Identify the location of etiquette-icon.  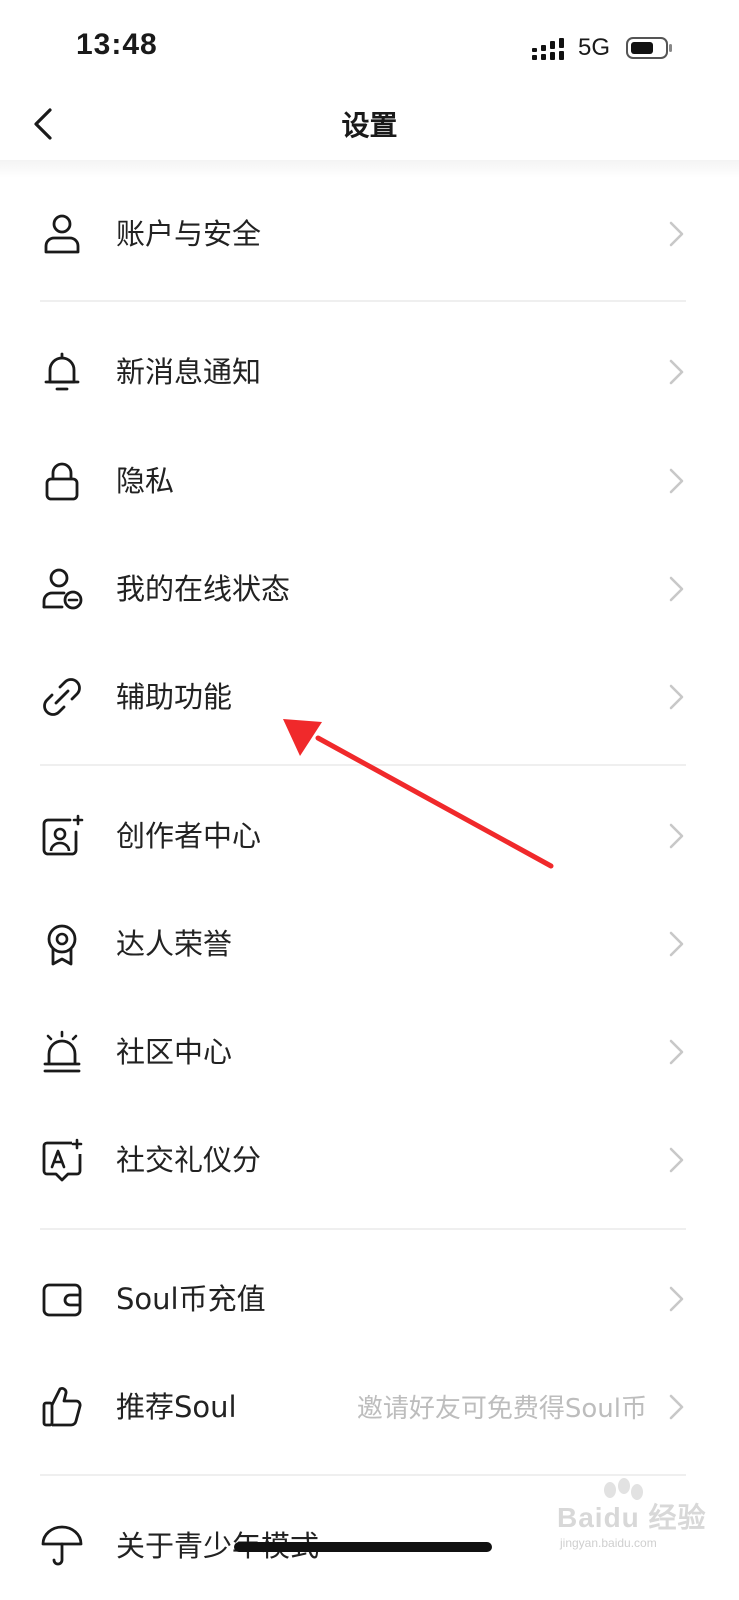
(62, 1160).